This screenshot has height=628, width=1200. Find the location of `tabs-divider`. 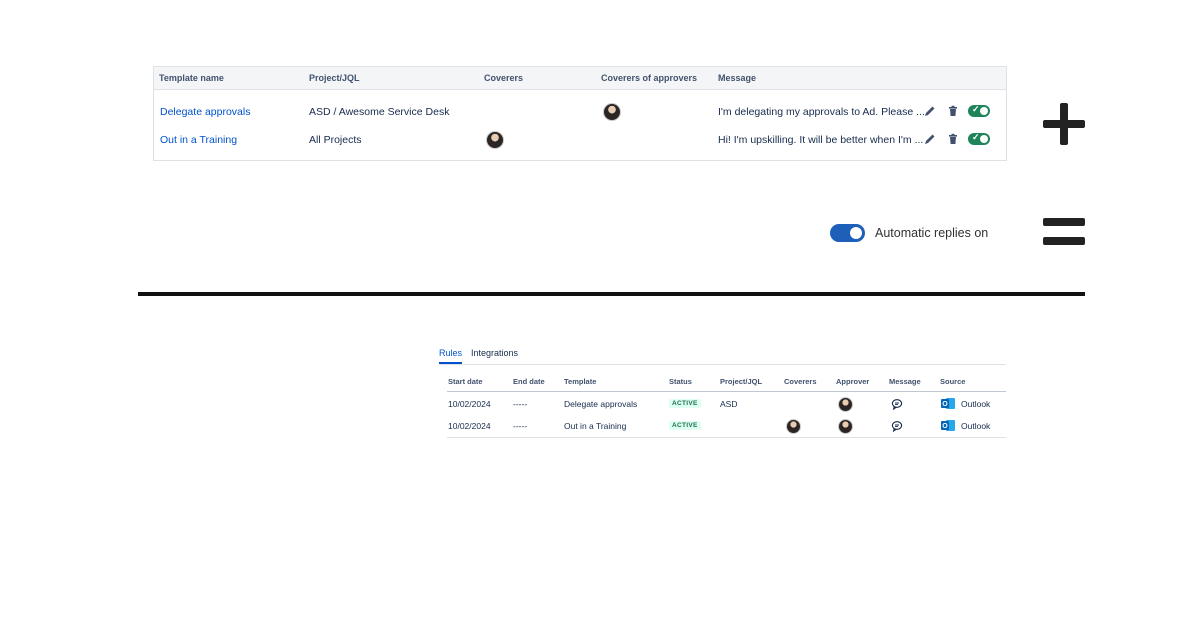

tabs-divider is located at coordinates (722, 364).